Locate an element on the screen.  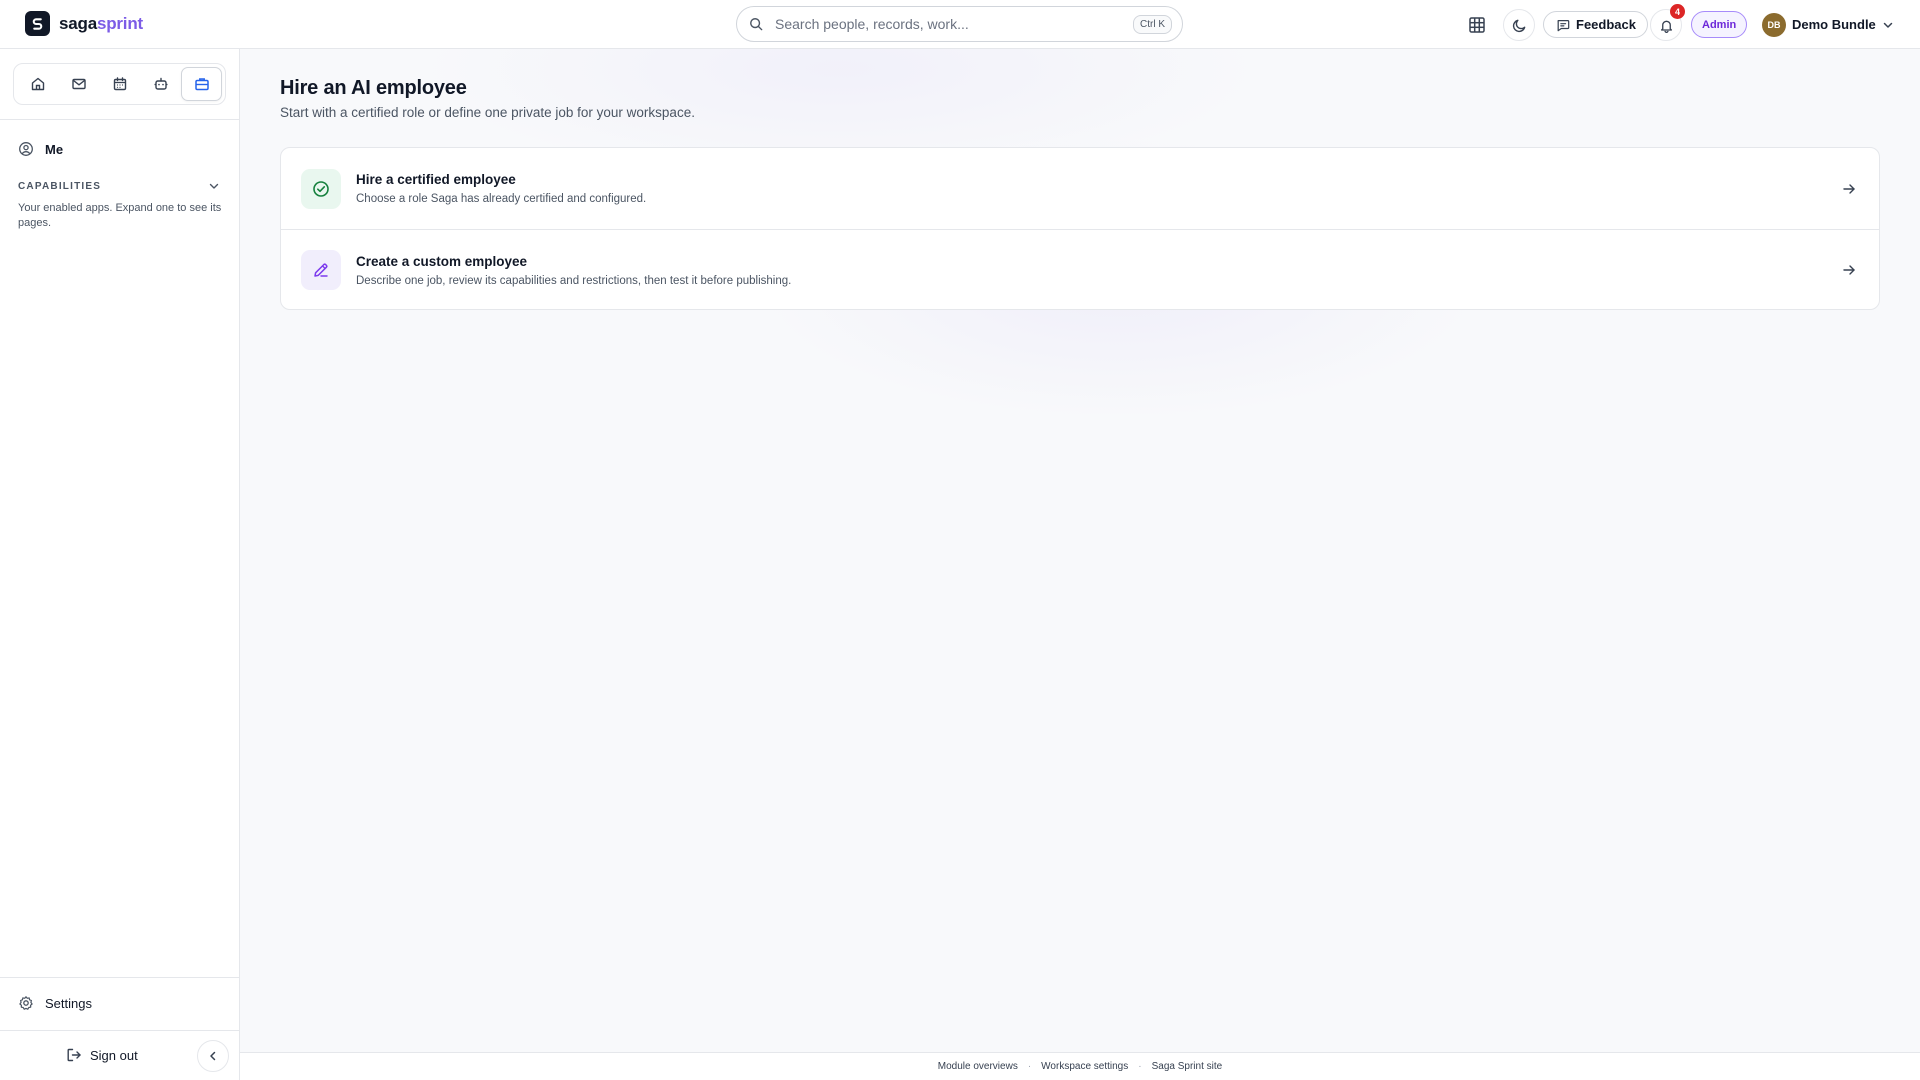
footer-link-workspace-settings: Workspace settings is located at coordinates (1084, 1066).